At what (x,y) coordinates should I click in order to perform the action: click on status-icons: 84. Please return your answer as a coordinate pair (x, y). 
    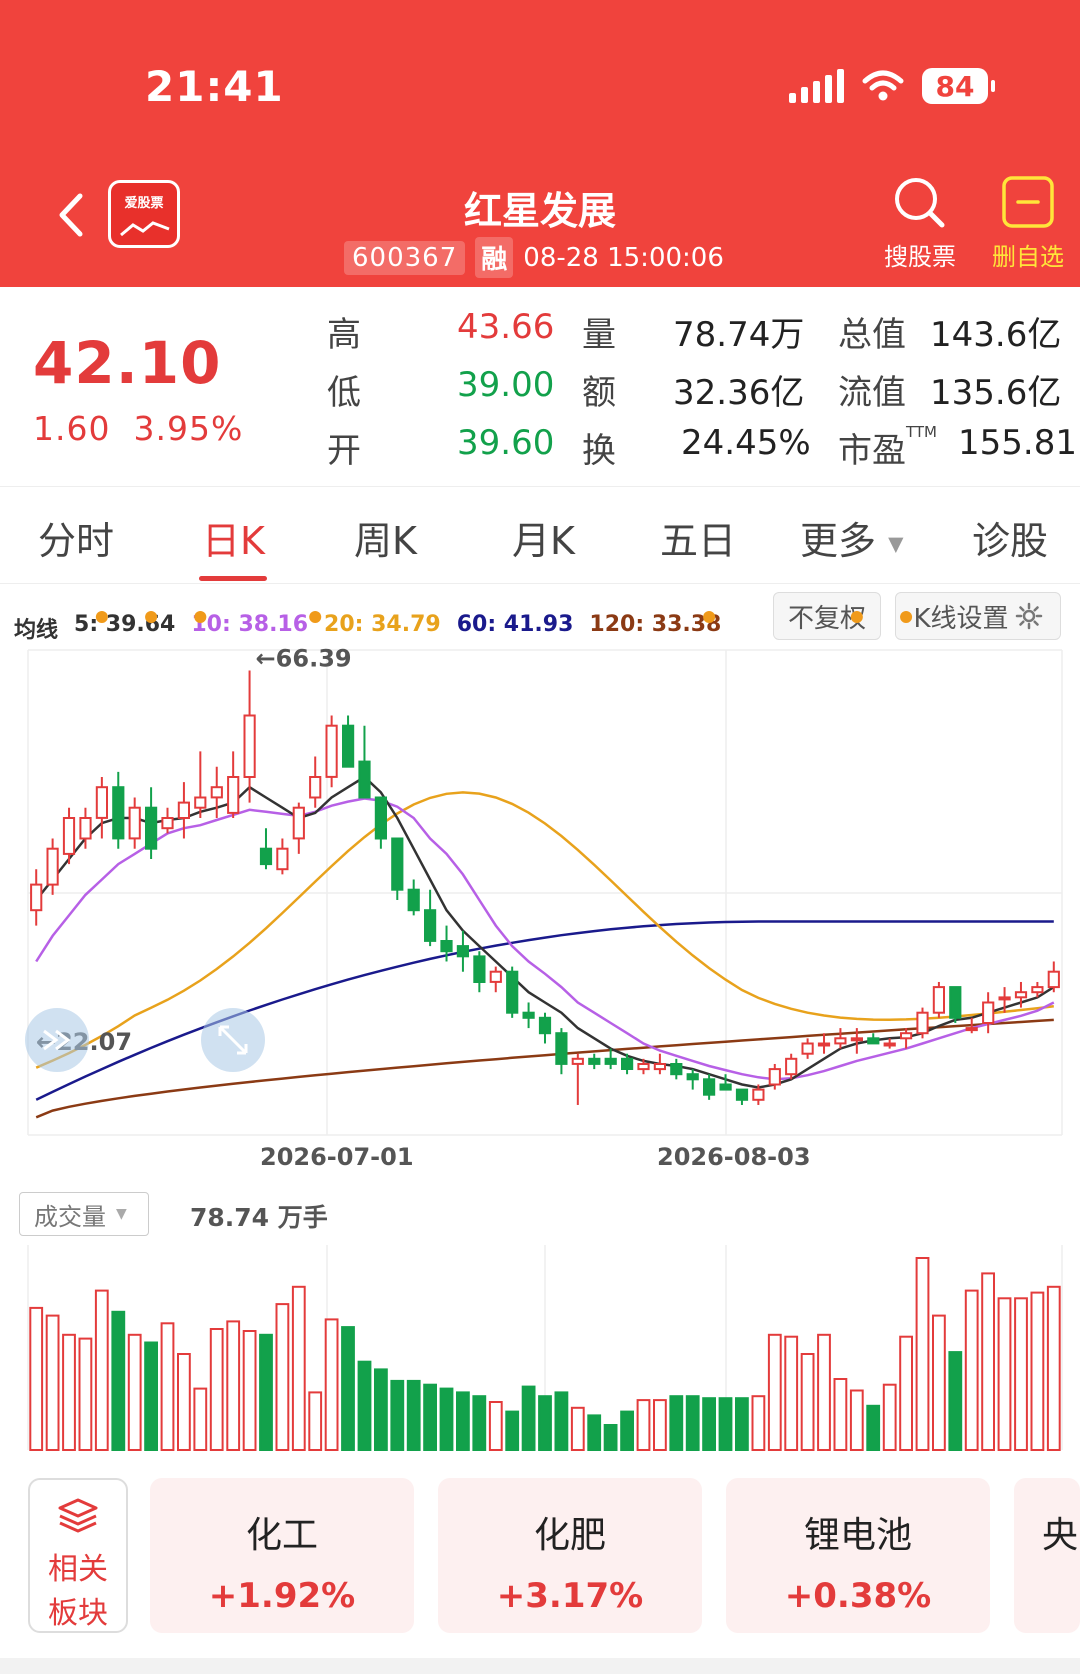
    Looking at the image, I should click on (892, 86).